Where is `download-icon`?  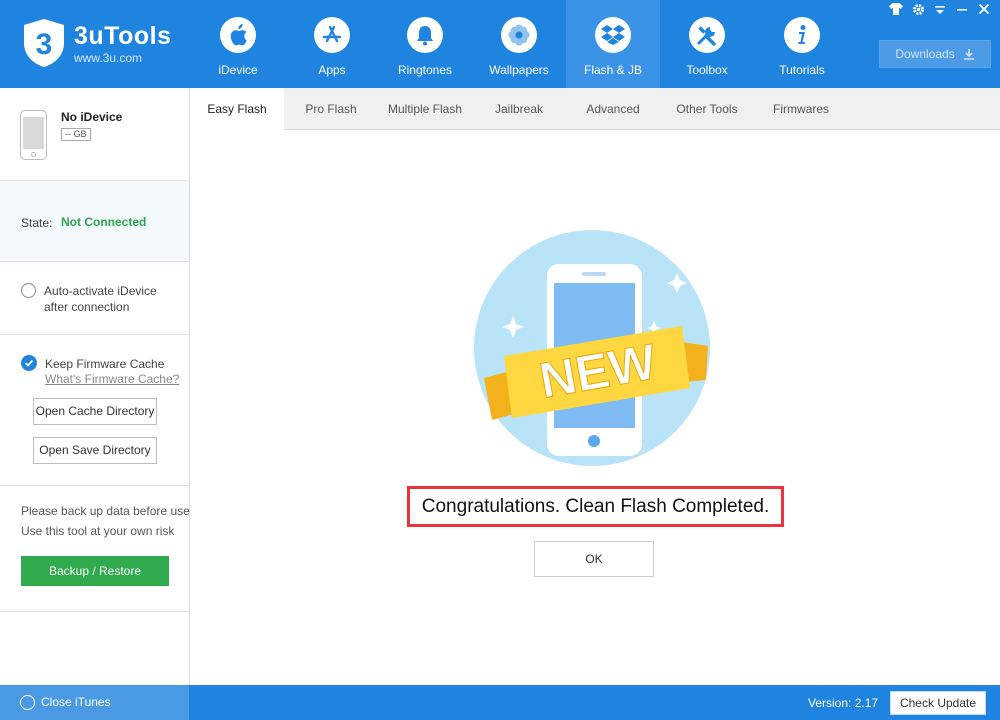 download-icon is located at coordinates (968, 54).